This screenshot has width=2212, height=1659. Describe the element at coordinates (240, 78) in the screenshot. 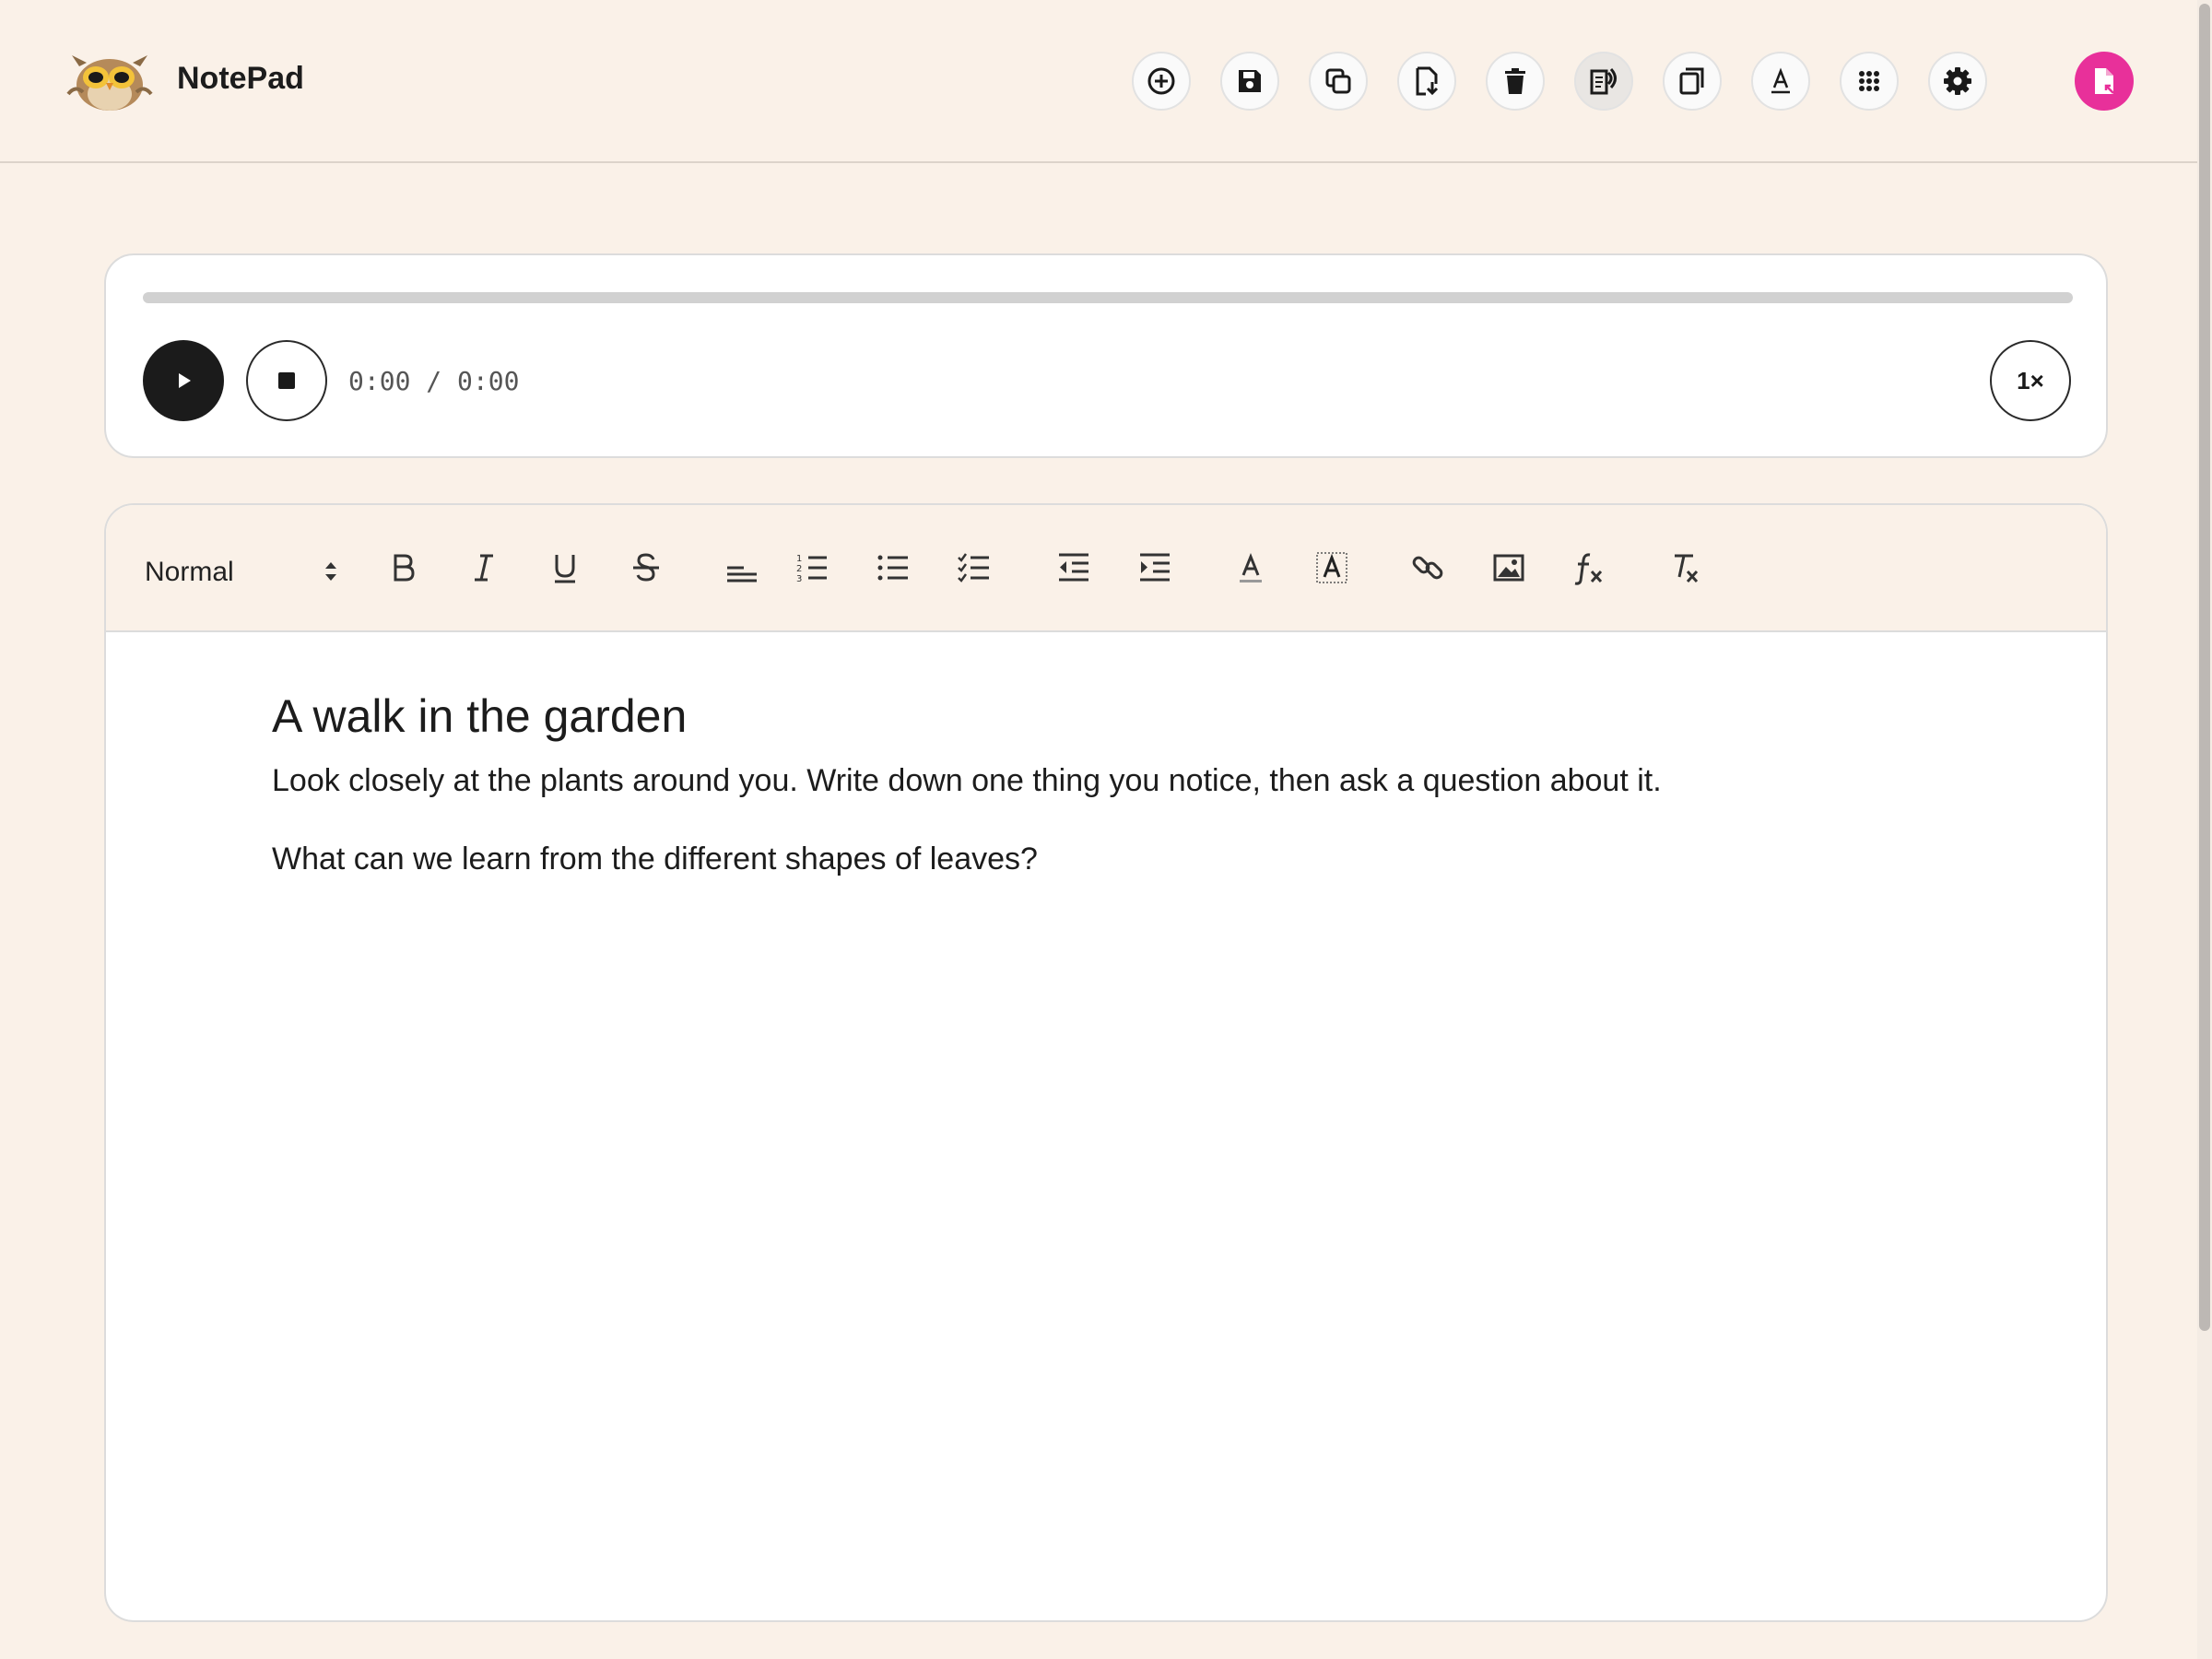

I see `app-title: NotePad` at that location.